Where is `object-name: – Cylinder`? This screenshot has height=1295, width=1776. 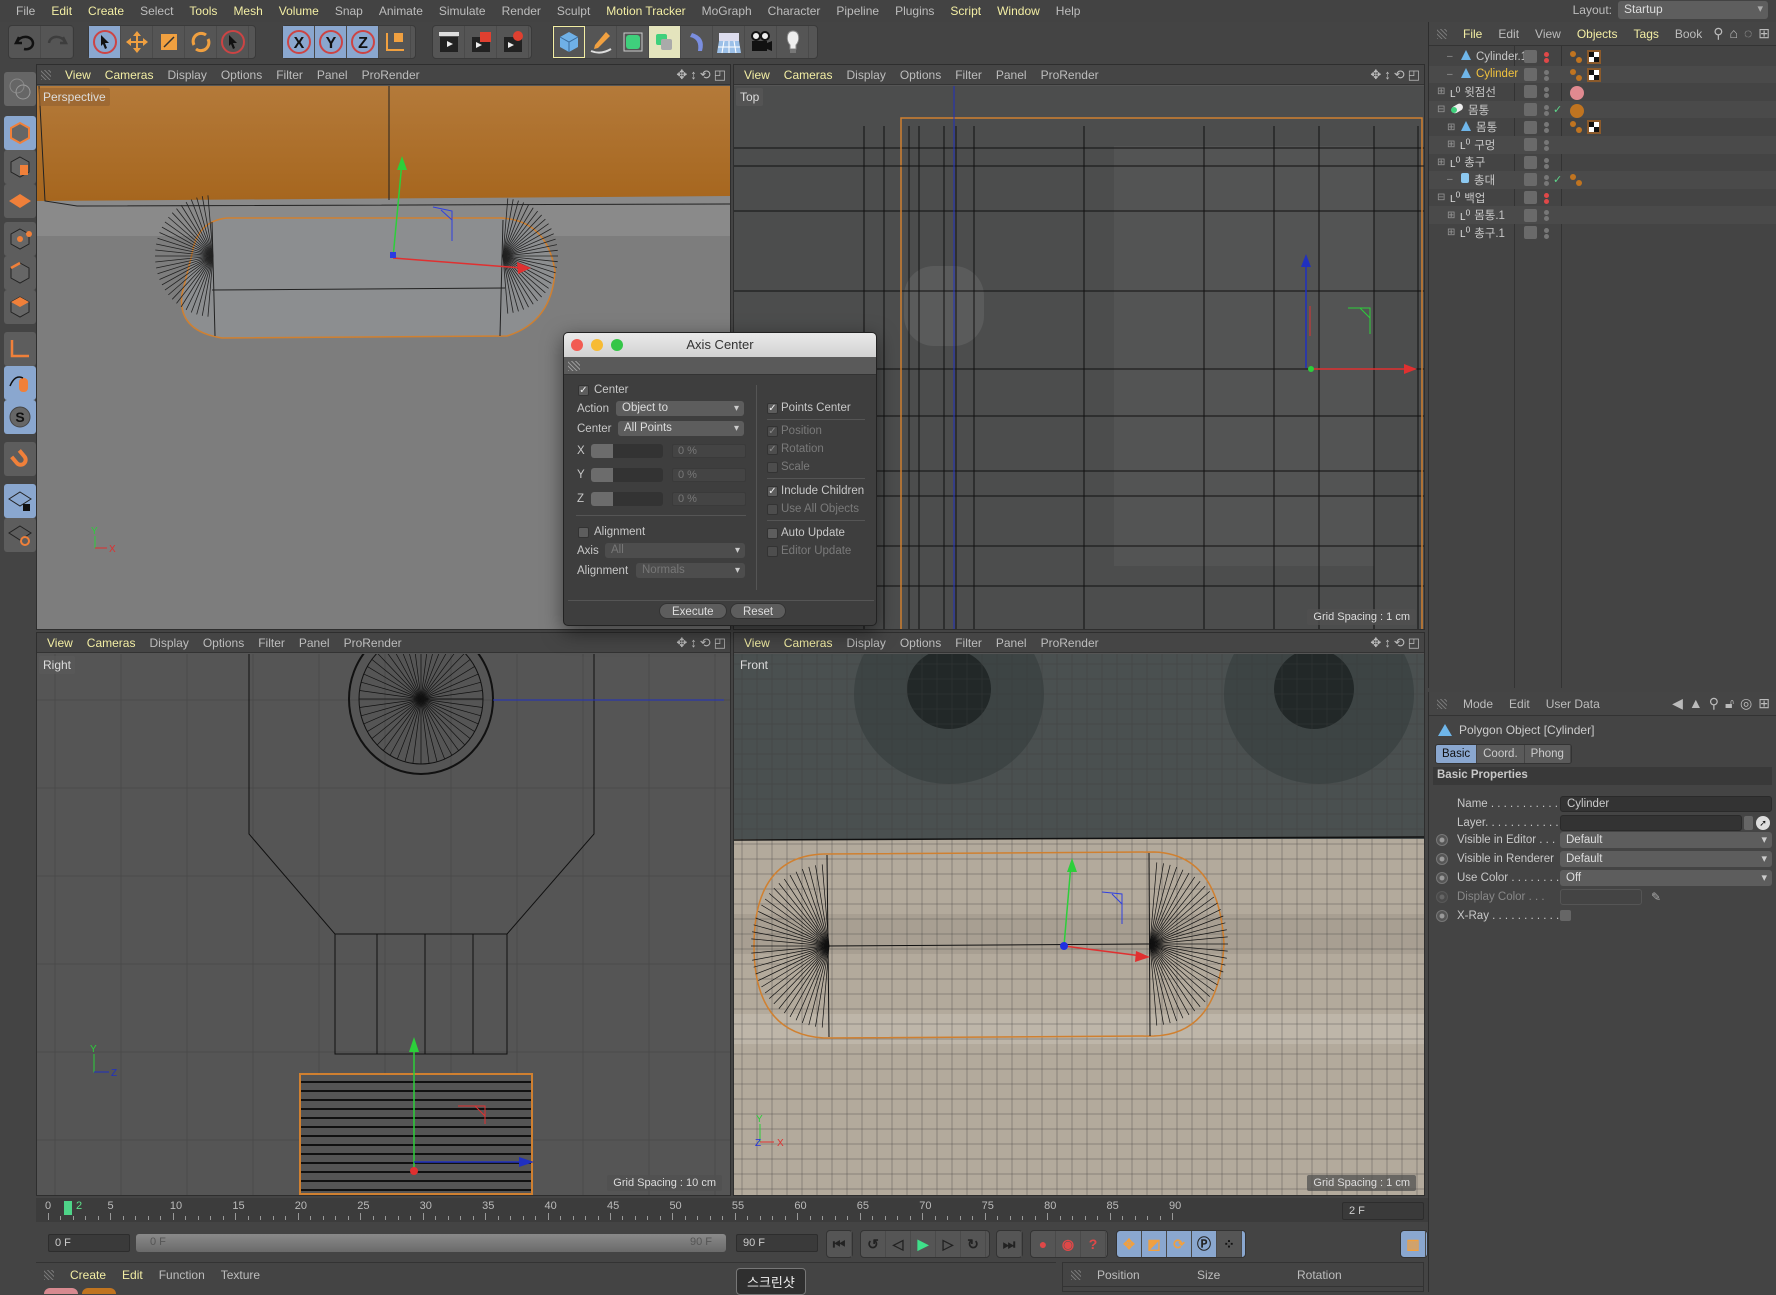 object-name: – Cylinder is located at coordinates (1482, 74).